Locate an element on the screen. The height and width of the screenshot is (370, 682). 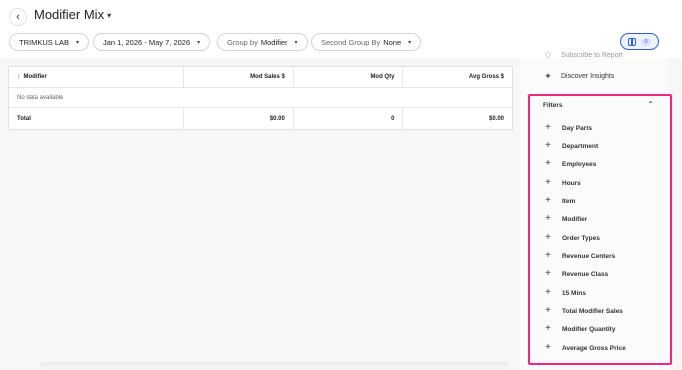
filter-revenue-centers: + Revenue Centers is located at coordinates (579, 256).